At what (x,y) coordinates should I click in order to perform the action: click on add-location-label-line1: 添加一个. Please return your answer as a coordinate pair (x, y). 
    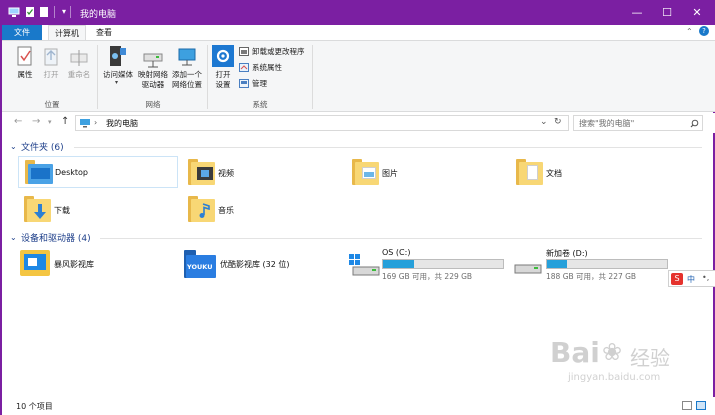
    Looking at the image, I should click on (187, 74).